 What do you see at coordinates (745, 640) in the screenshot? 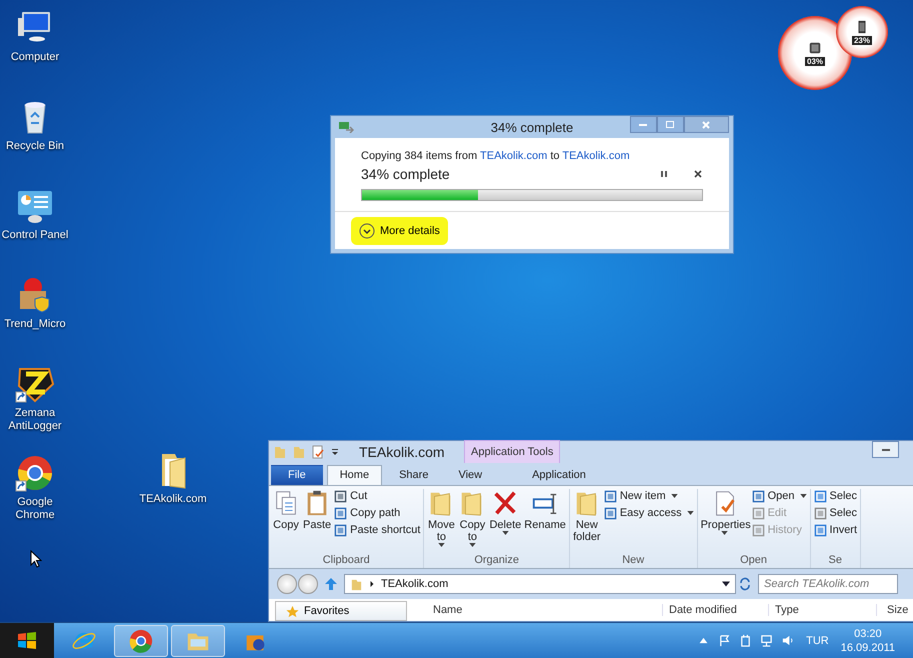
I see `power-plug-icon` at bounding box center [745, 640].